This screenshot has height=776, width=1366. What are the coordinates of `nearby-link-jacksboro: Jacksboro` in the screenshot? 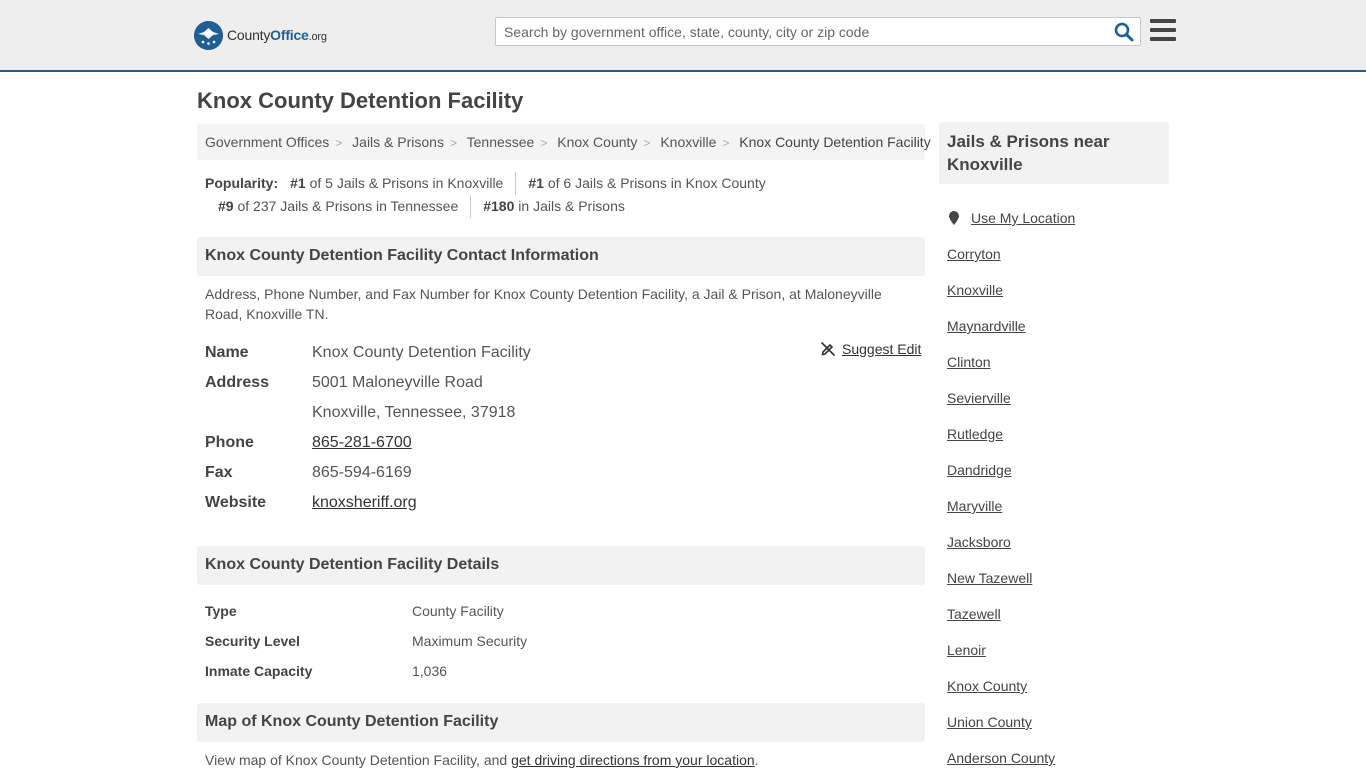 It's located at (979, 542).